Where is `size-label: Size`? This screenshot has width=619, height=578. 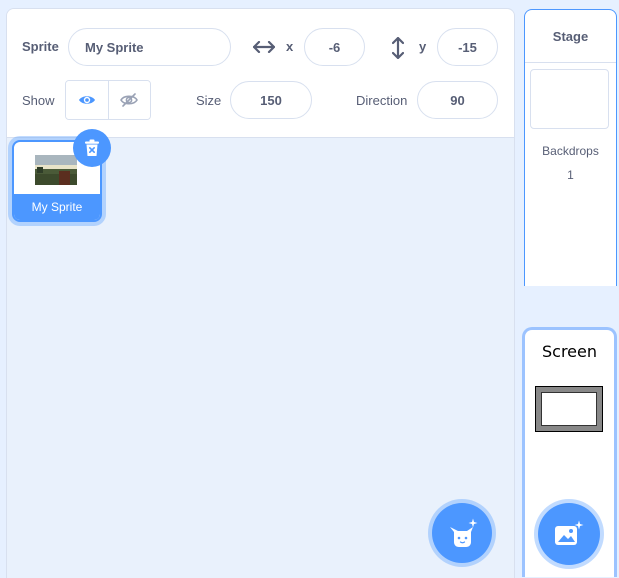 size-label: Size is located at coordinates (209, 100).